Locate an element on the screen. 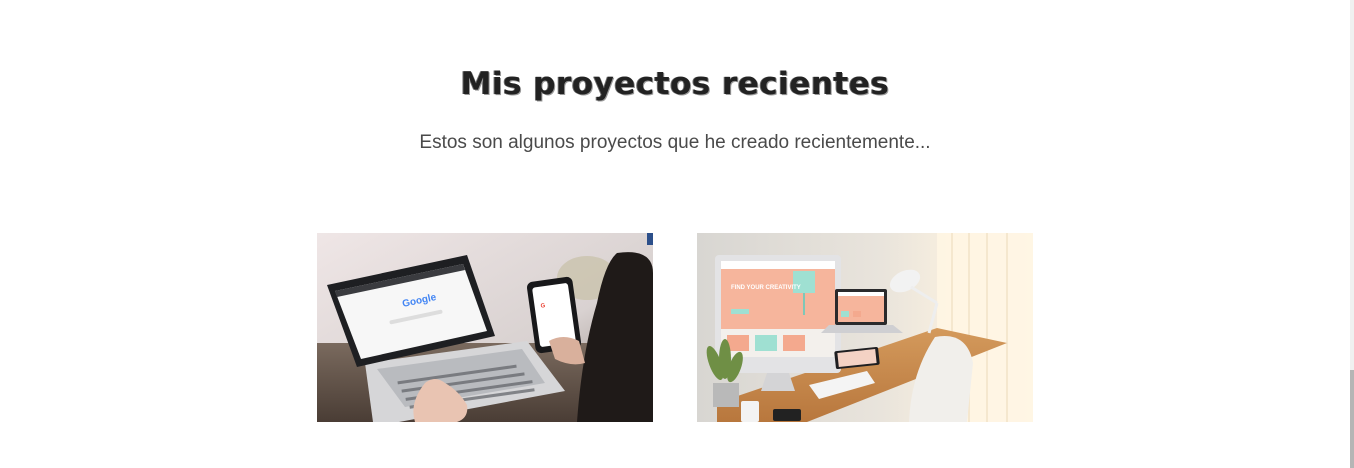 The width and height of the screenshot is (1354, 468). project-image-responsive-workspace: FIND YOUR CREATIVITY is located at coordinates (865, 327).